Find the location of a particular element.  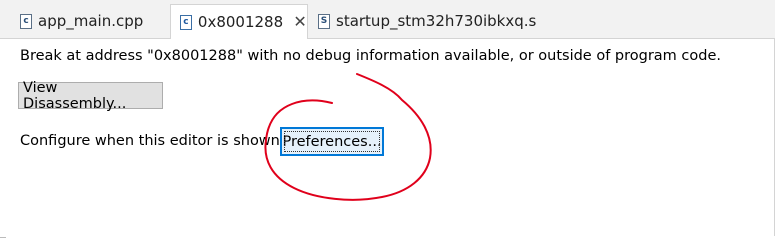

tab-app-main-cpp: c app_main.cpp is located at coordinates (92, 21).